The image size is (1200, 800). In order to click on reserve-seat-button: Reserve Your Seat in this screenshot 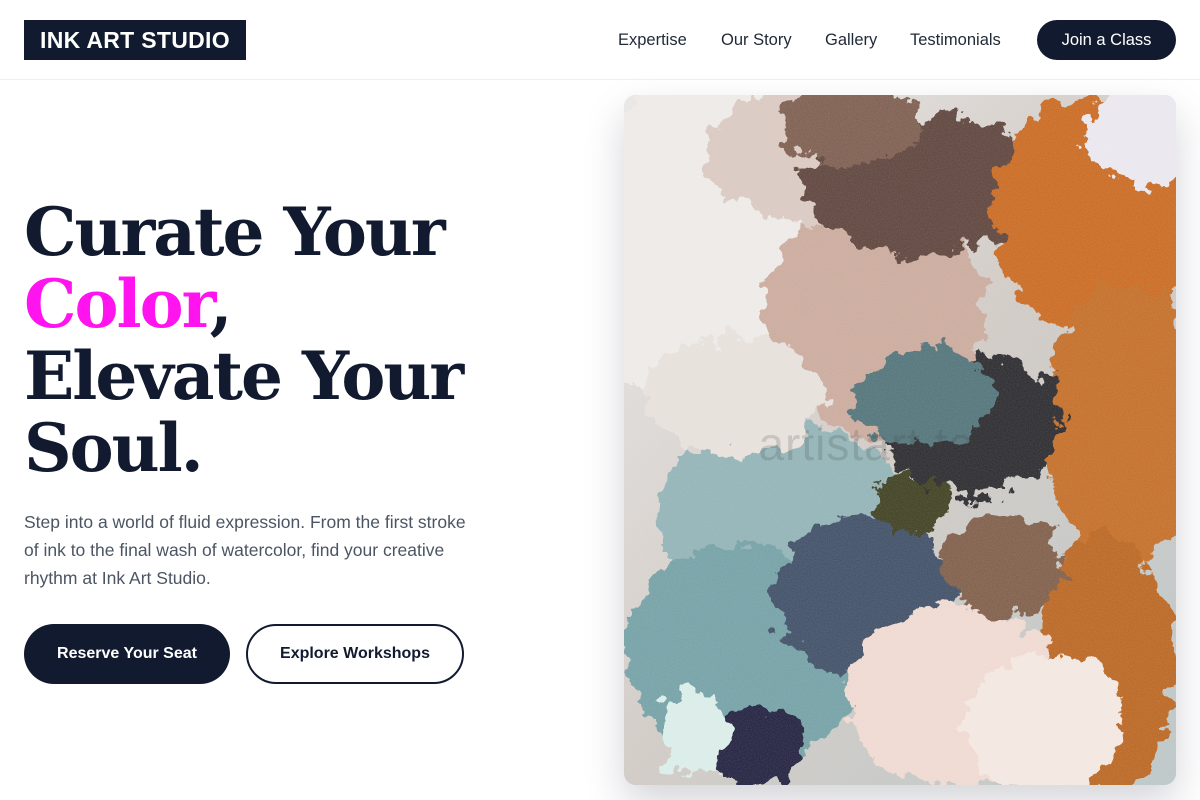, I will do `click(127, 654)`.